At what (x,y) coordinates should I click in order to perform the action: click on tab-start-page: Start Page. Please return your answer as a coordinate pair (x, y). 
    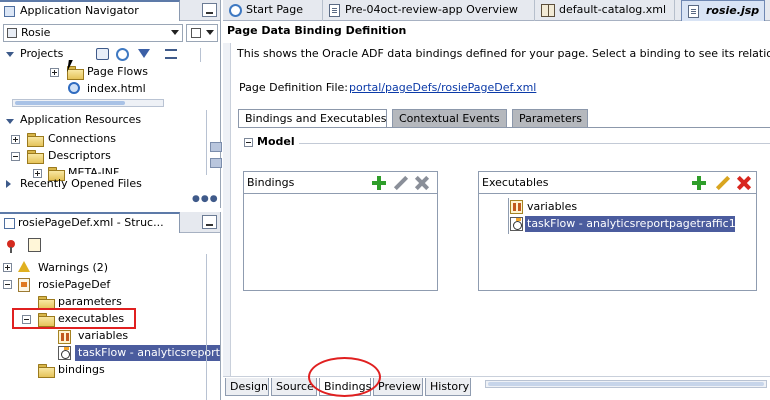
    Looking at the image, I should click on (273, 10).